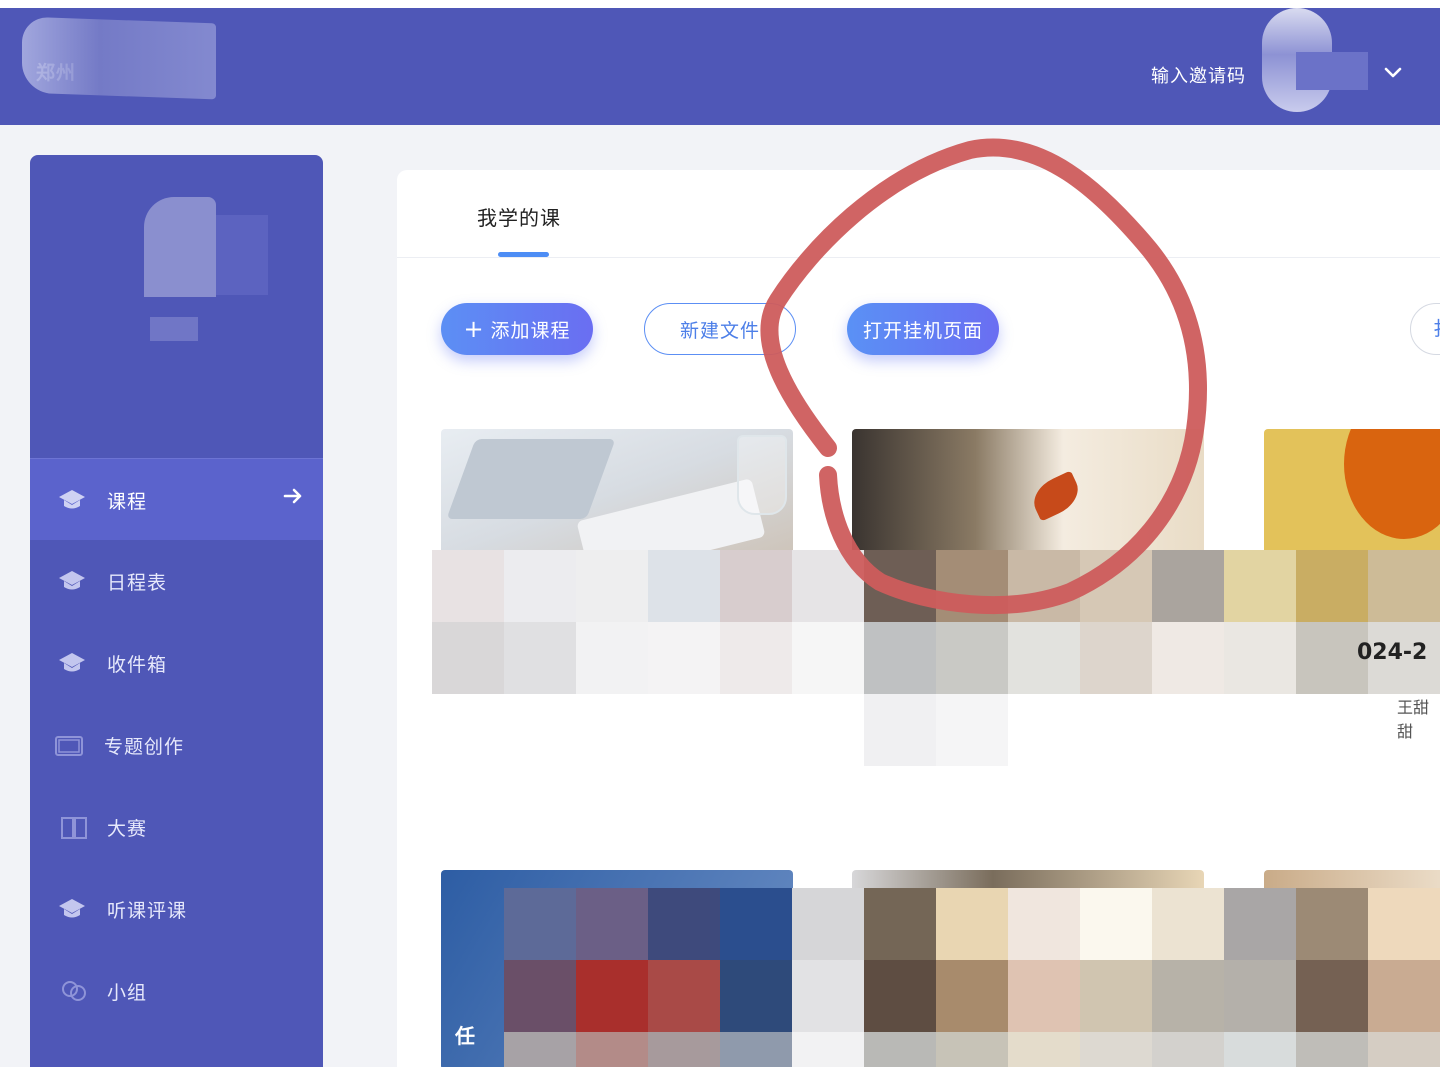 This screenshot has width=1440, height=1067. I want to click on redacted-username, so click(1332, 71).